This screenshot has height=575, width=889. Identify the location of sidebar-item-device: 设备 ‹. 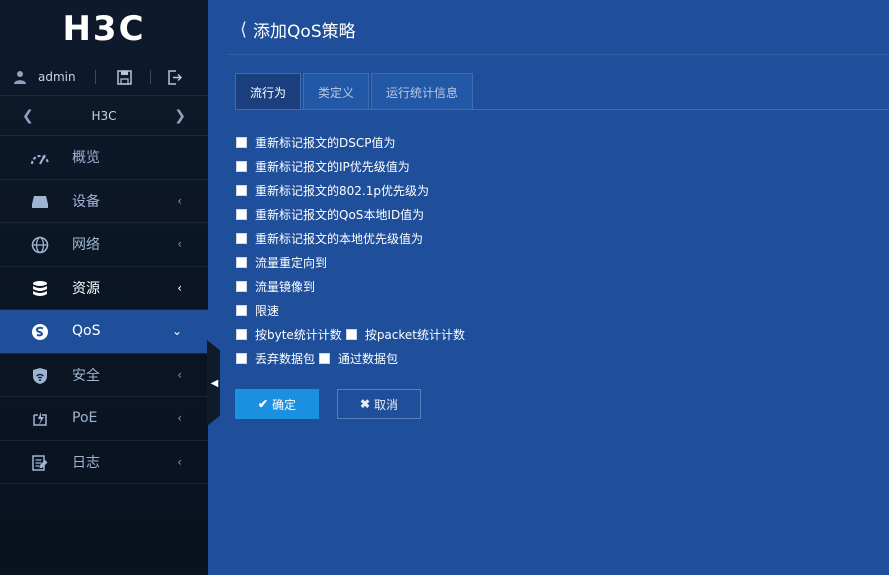
(104, 201).